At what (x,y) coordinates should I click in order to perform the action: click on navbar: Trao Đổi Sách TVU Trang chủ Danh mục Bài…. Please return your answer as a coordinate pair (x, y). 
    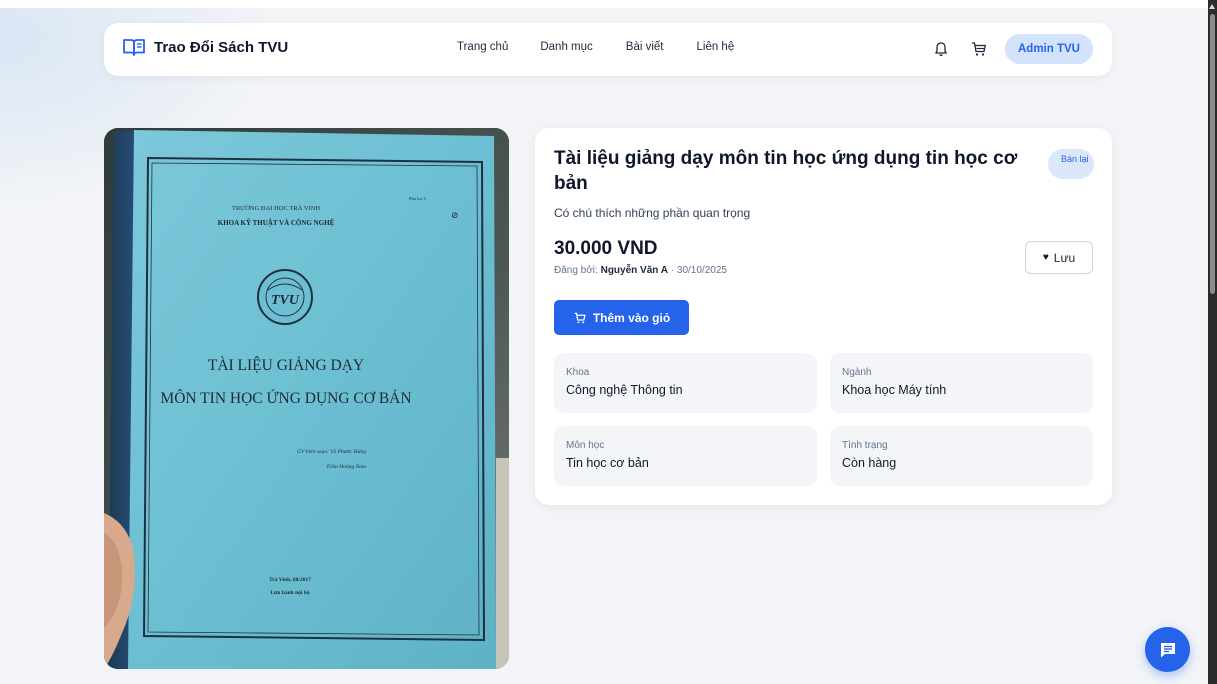
    Looking at the image, I should click on (608, 49).